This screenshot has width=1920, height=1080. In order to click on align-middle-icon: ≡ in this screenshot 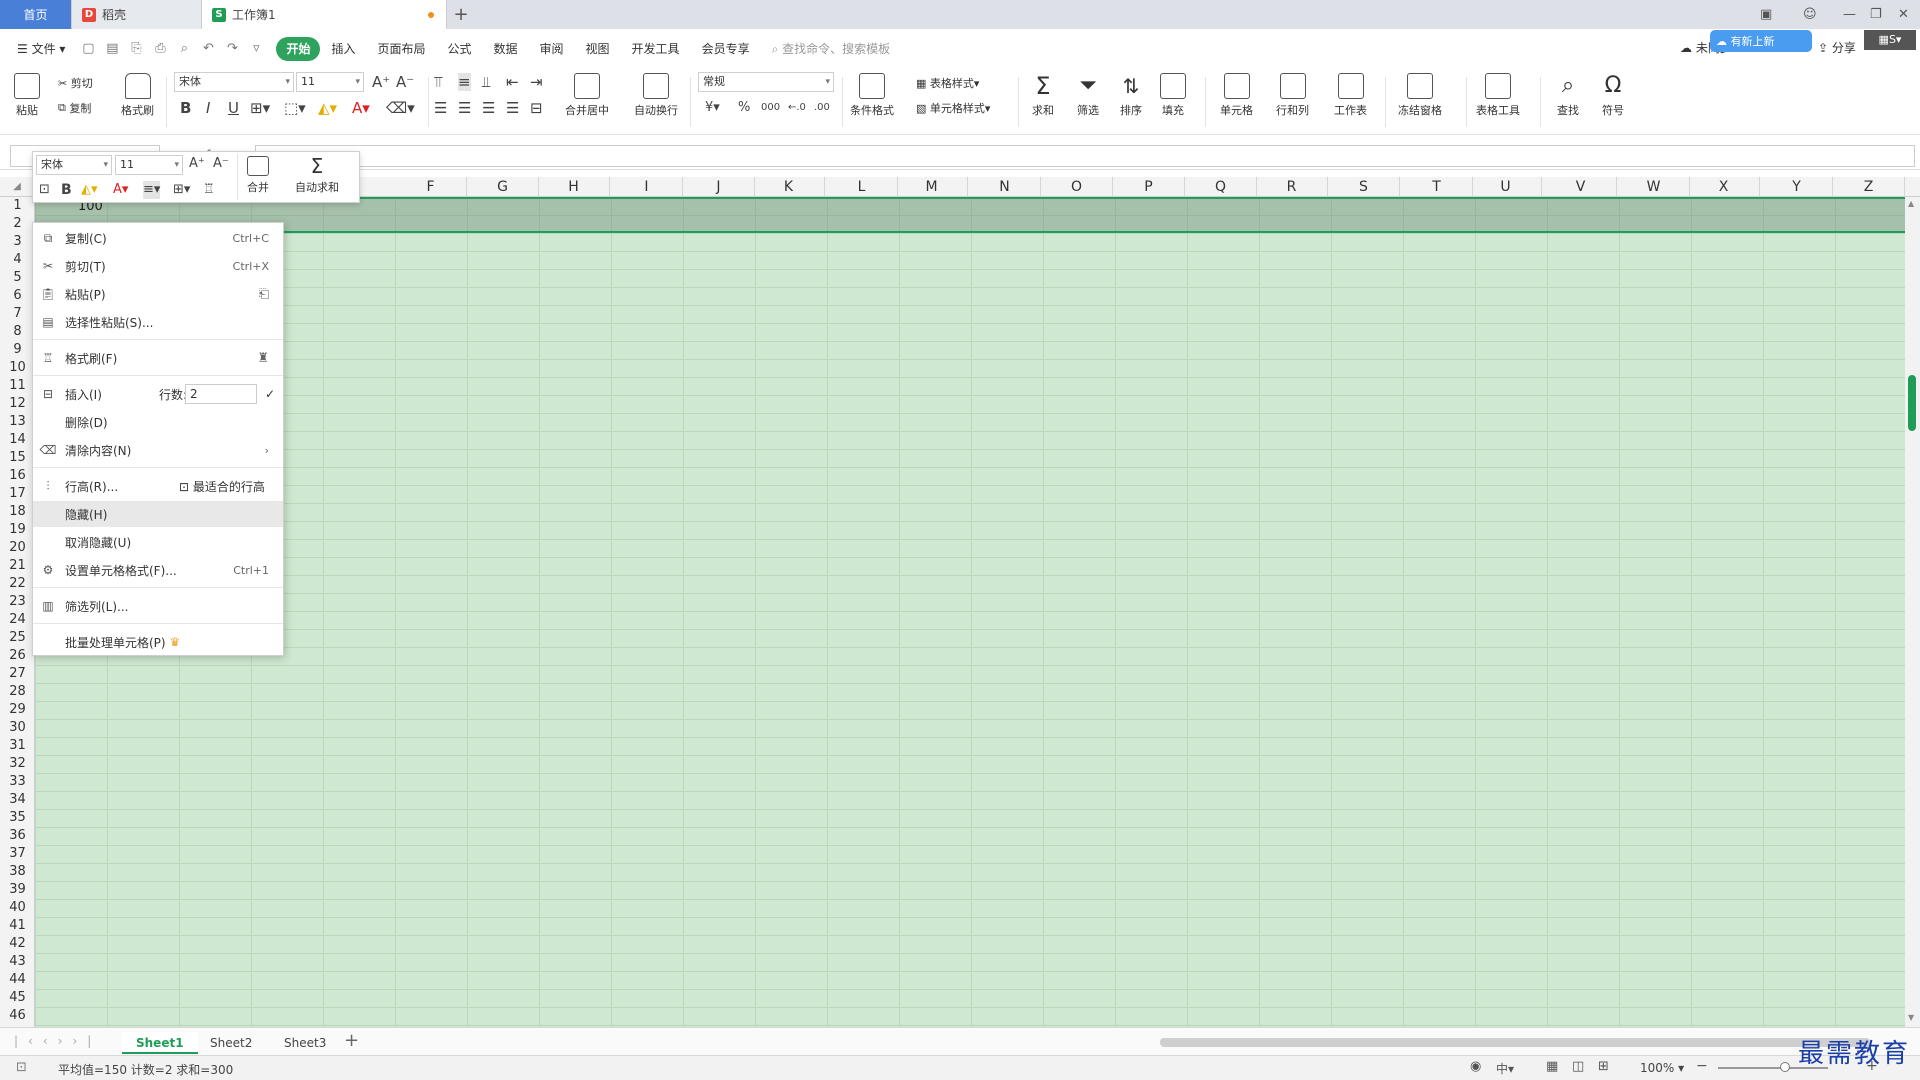, I will do `click(464, 82)`.